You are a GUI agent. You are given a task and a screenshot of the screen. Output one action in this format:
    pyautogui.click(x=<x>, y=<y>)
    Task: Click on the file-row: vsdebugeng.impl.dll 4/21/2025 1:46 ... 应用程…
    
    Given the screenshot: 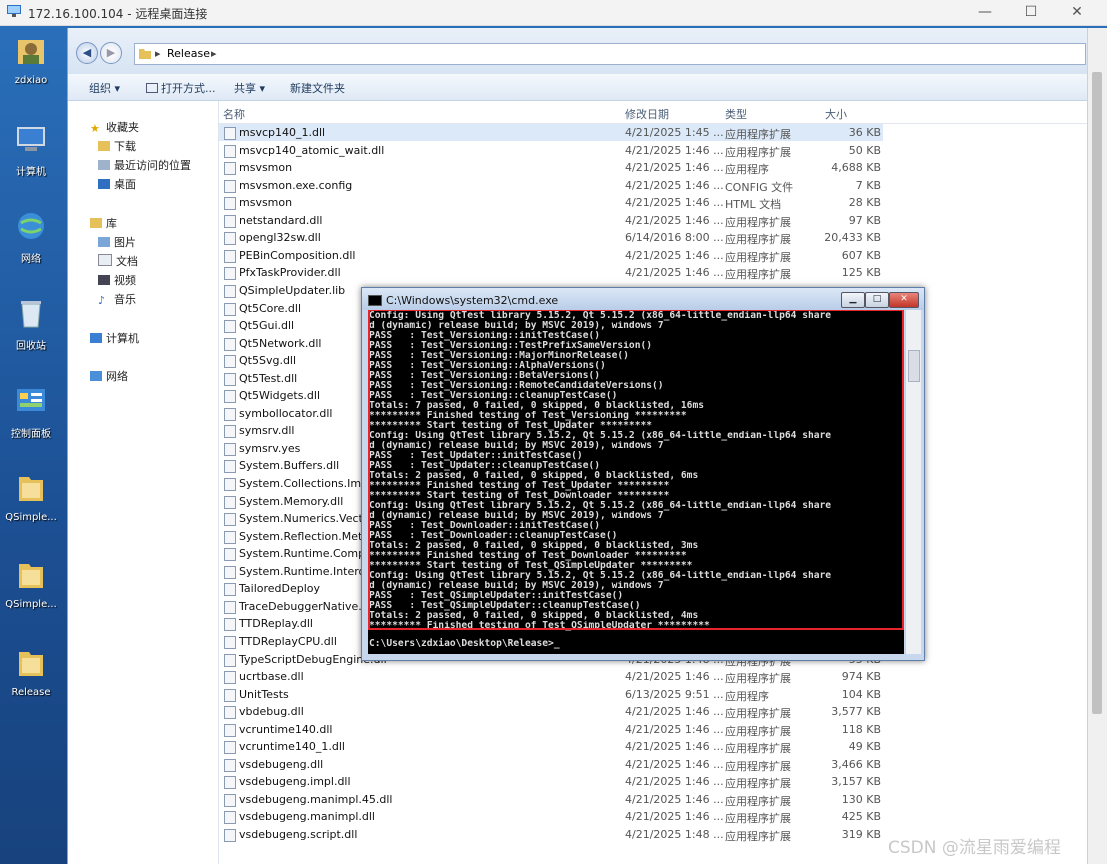 What is the action you would take?
    pyautogui.click(x=551, y=781)
    